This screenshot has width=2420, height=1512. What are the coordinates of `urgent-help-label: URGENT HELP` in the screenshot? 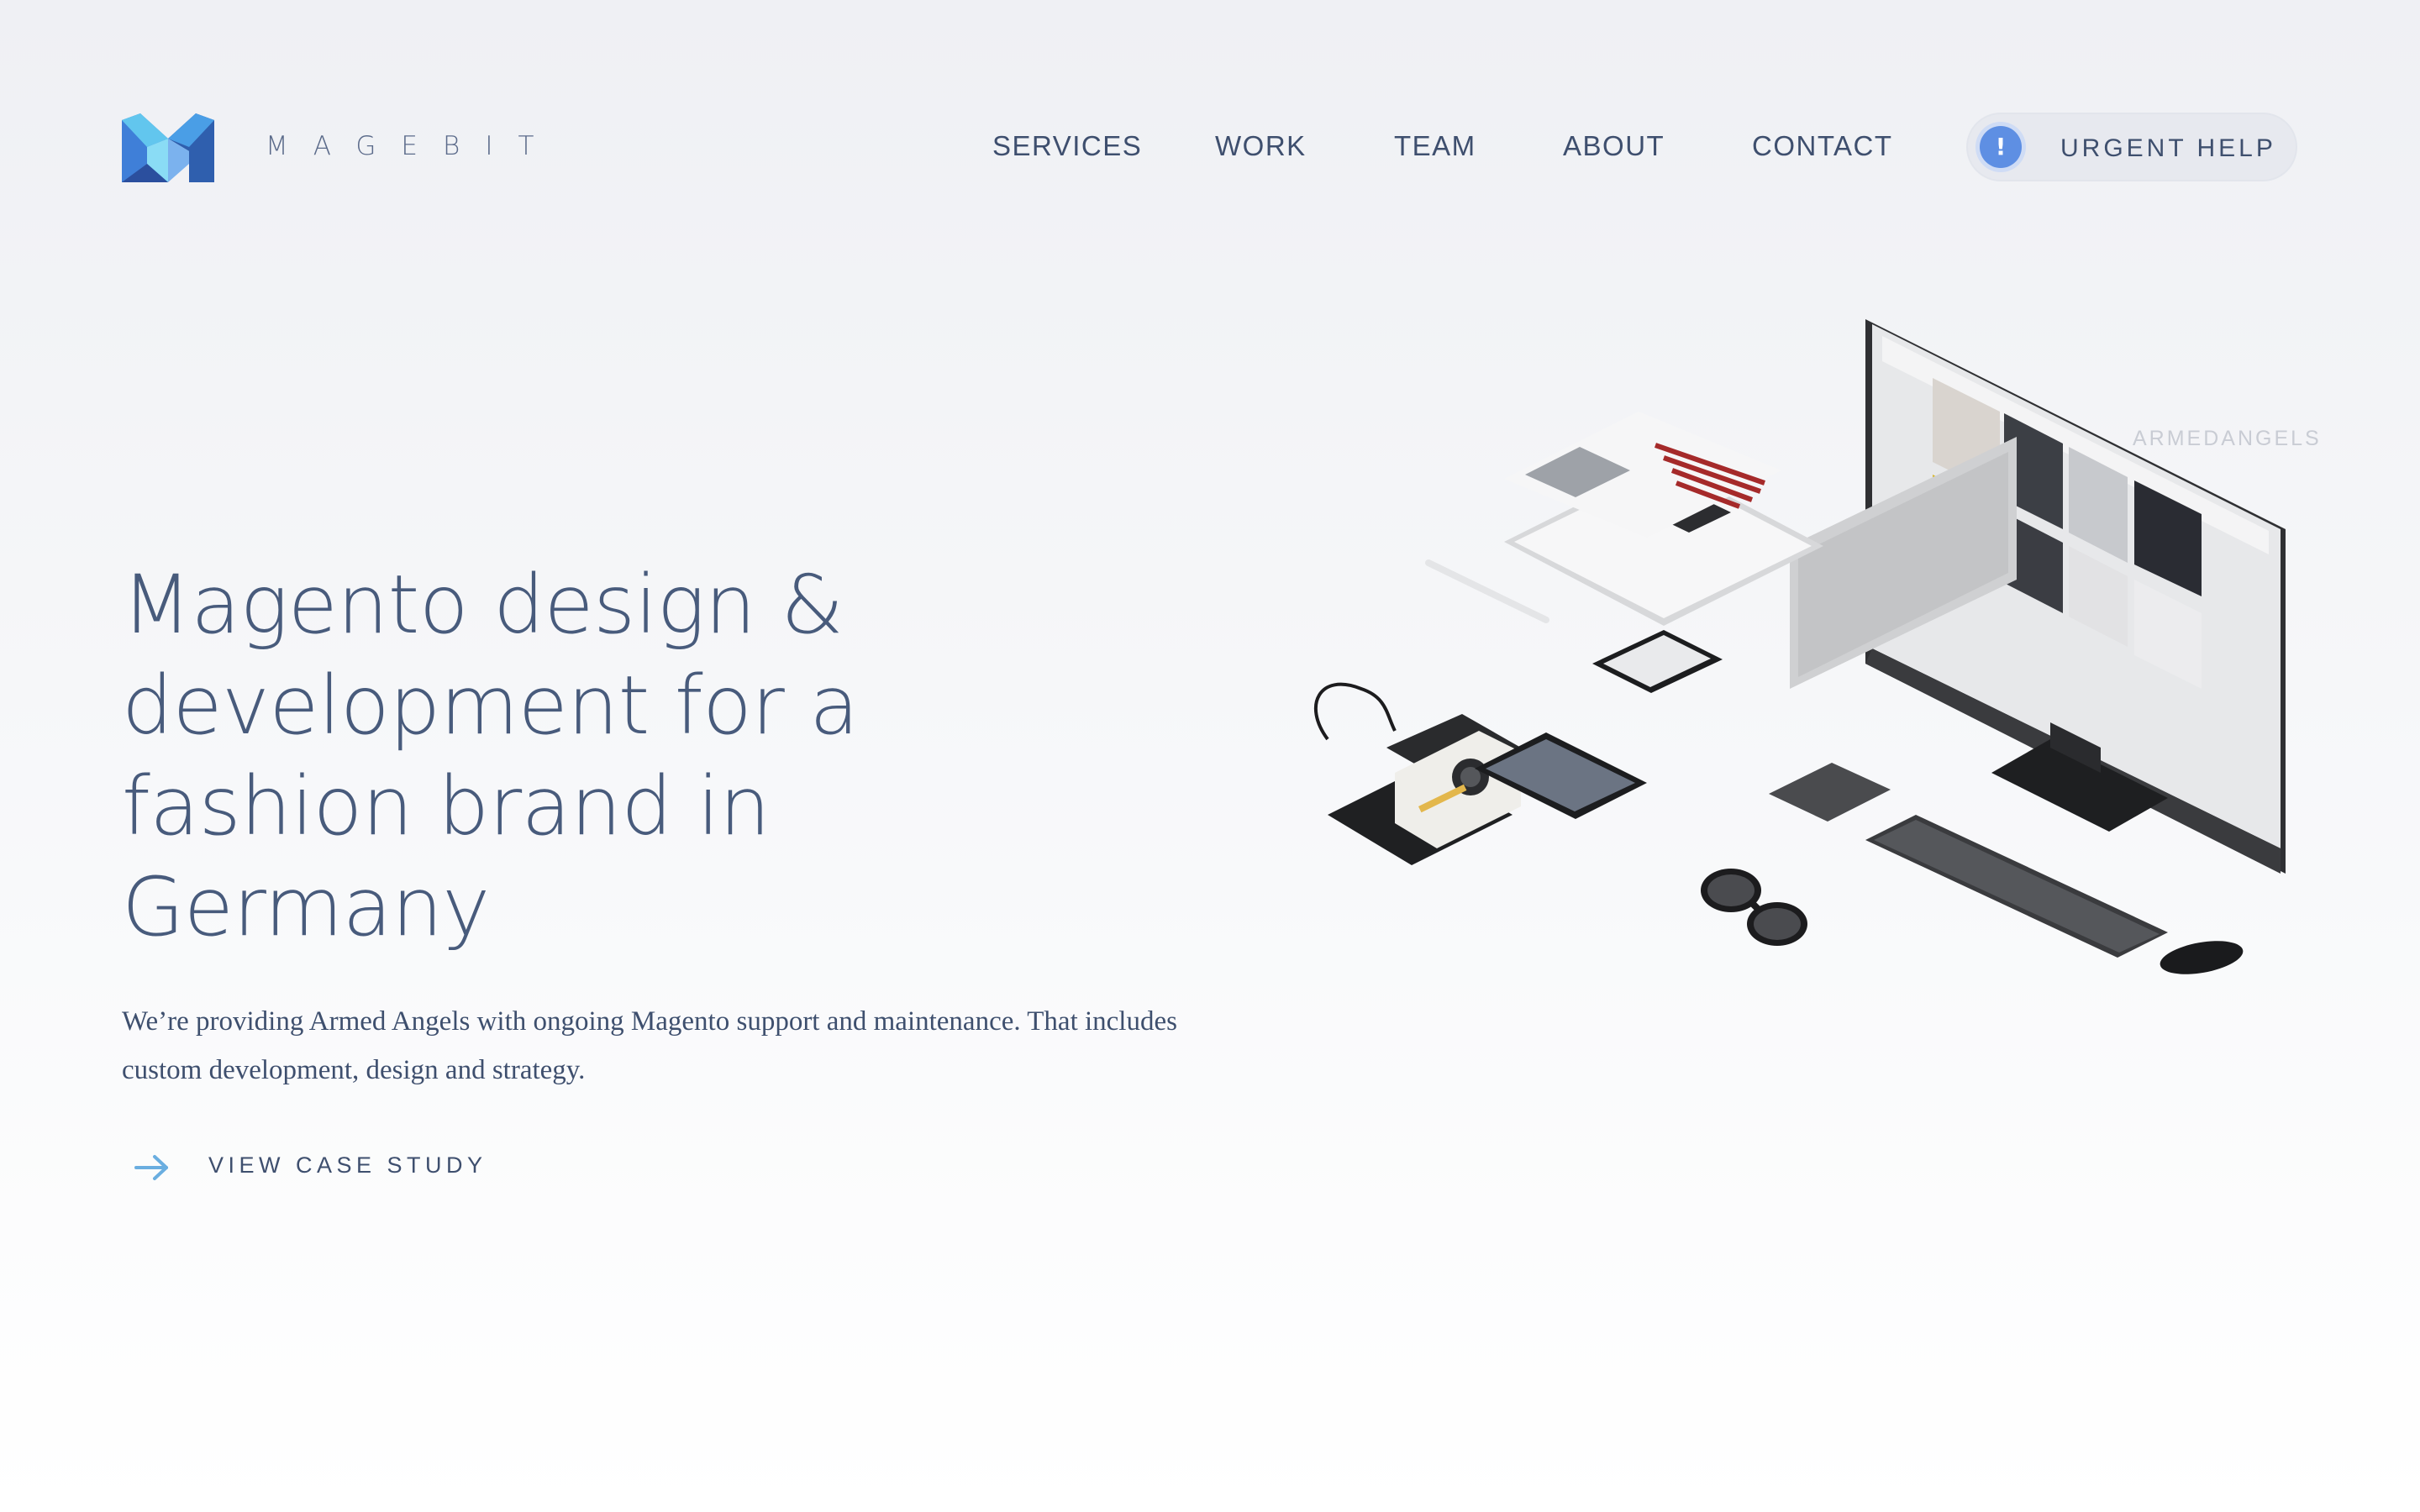 It's located at (2168, 148).